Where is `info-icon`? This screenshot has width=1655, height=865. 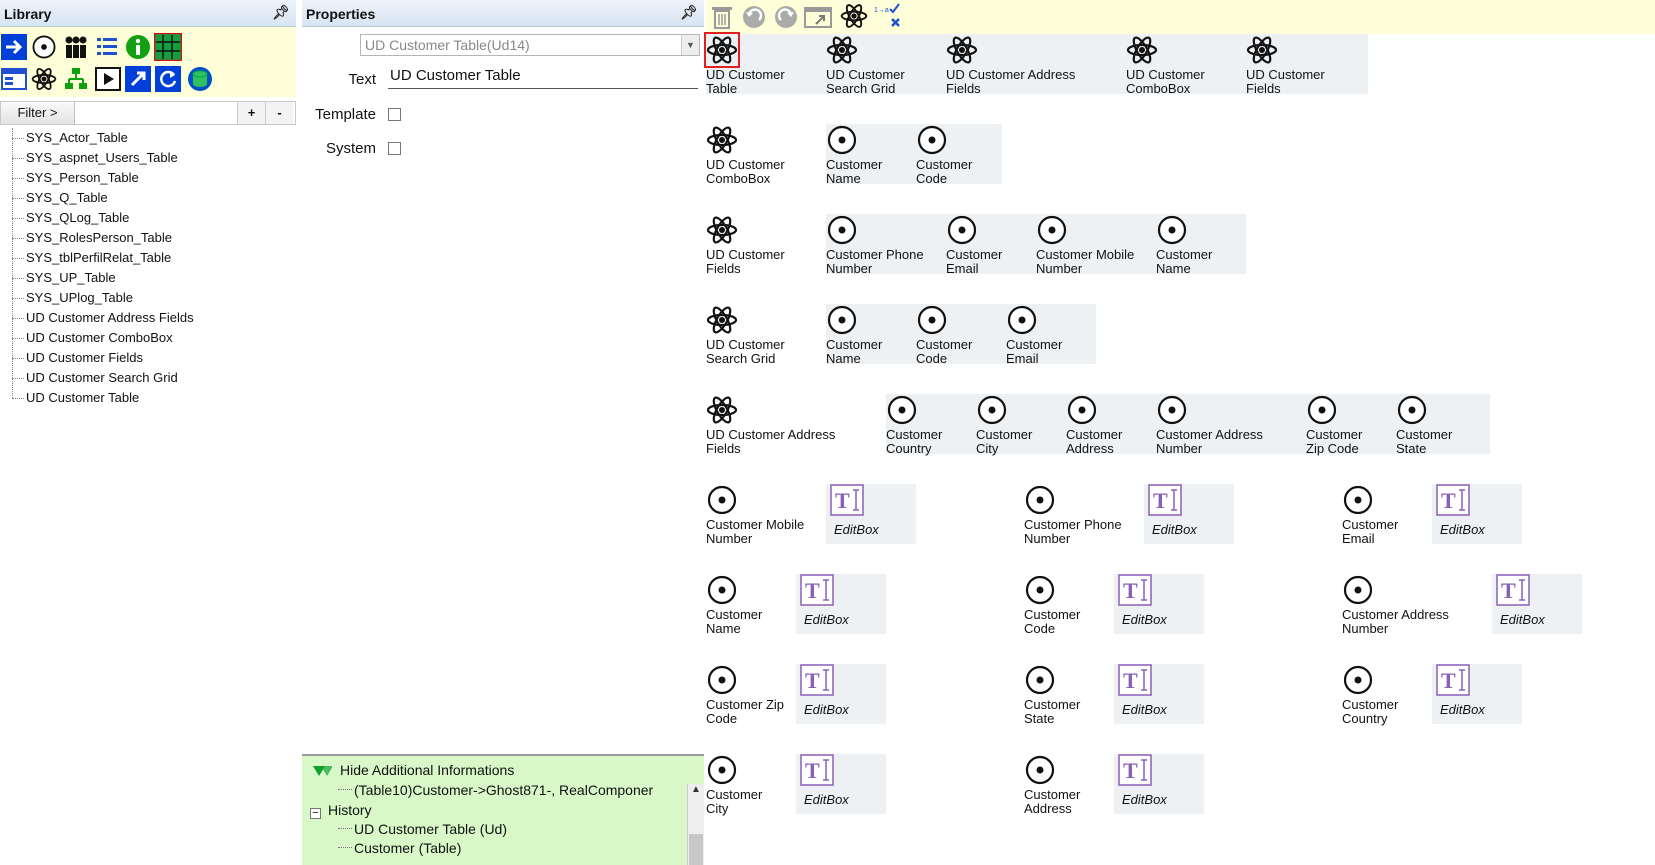
info-icon is located at coordinates (138, 47).